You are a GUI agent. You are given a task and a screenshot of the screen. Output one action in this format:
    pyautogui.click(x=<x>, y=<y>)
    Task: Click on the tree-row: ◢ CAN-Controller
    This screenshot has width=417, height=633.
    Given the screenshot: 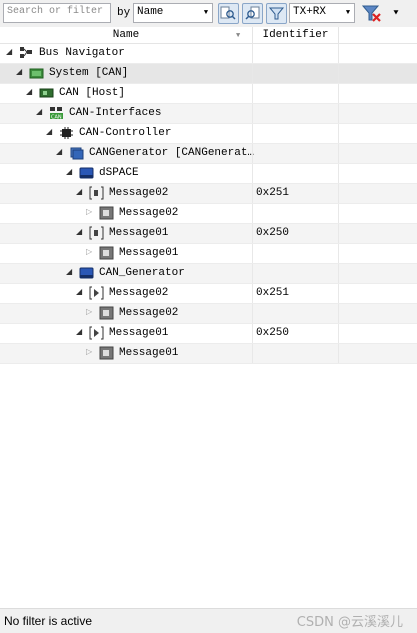 What is the action you would take?
    pyautogui.click(x=208, y=134)
    